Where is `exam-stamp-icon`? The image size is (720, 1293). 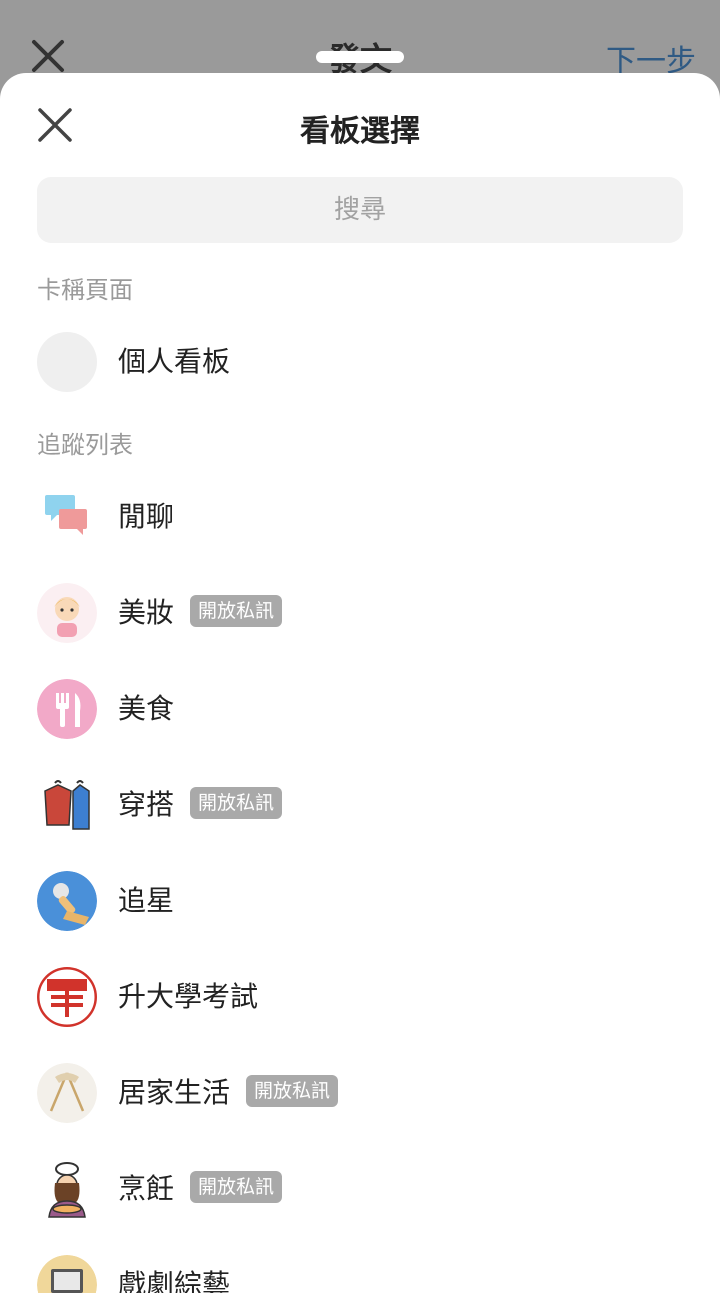 exam-stamp-icon is located at coordinates (67, 997).